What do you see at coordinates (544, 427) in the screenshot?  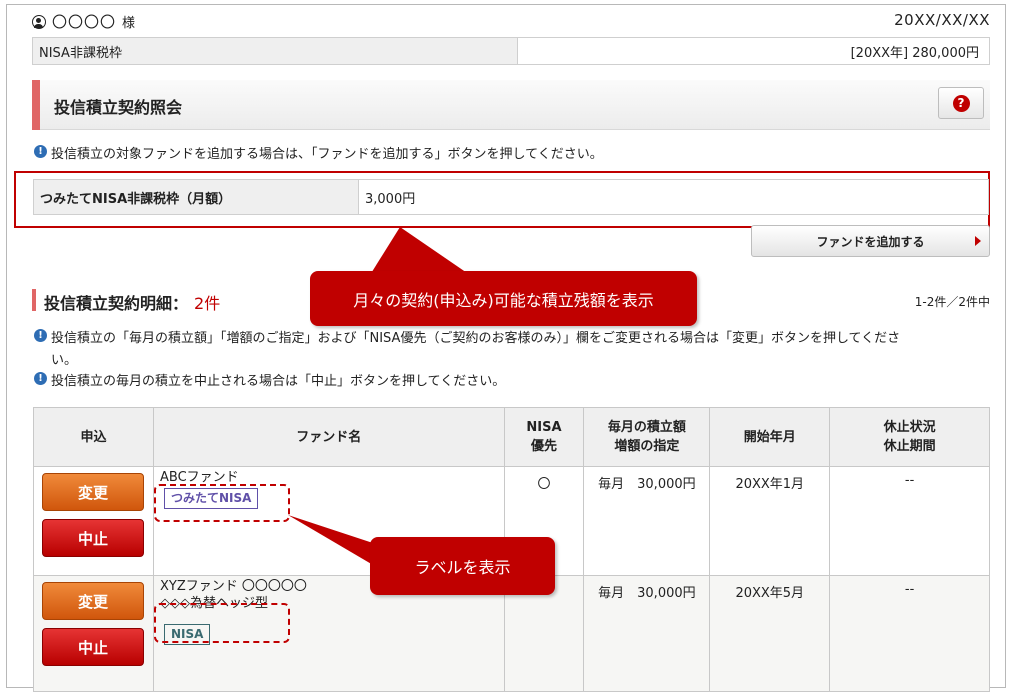 I see `header-nisa-line1: NISA` at bounding box center [544, 427].